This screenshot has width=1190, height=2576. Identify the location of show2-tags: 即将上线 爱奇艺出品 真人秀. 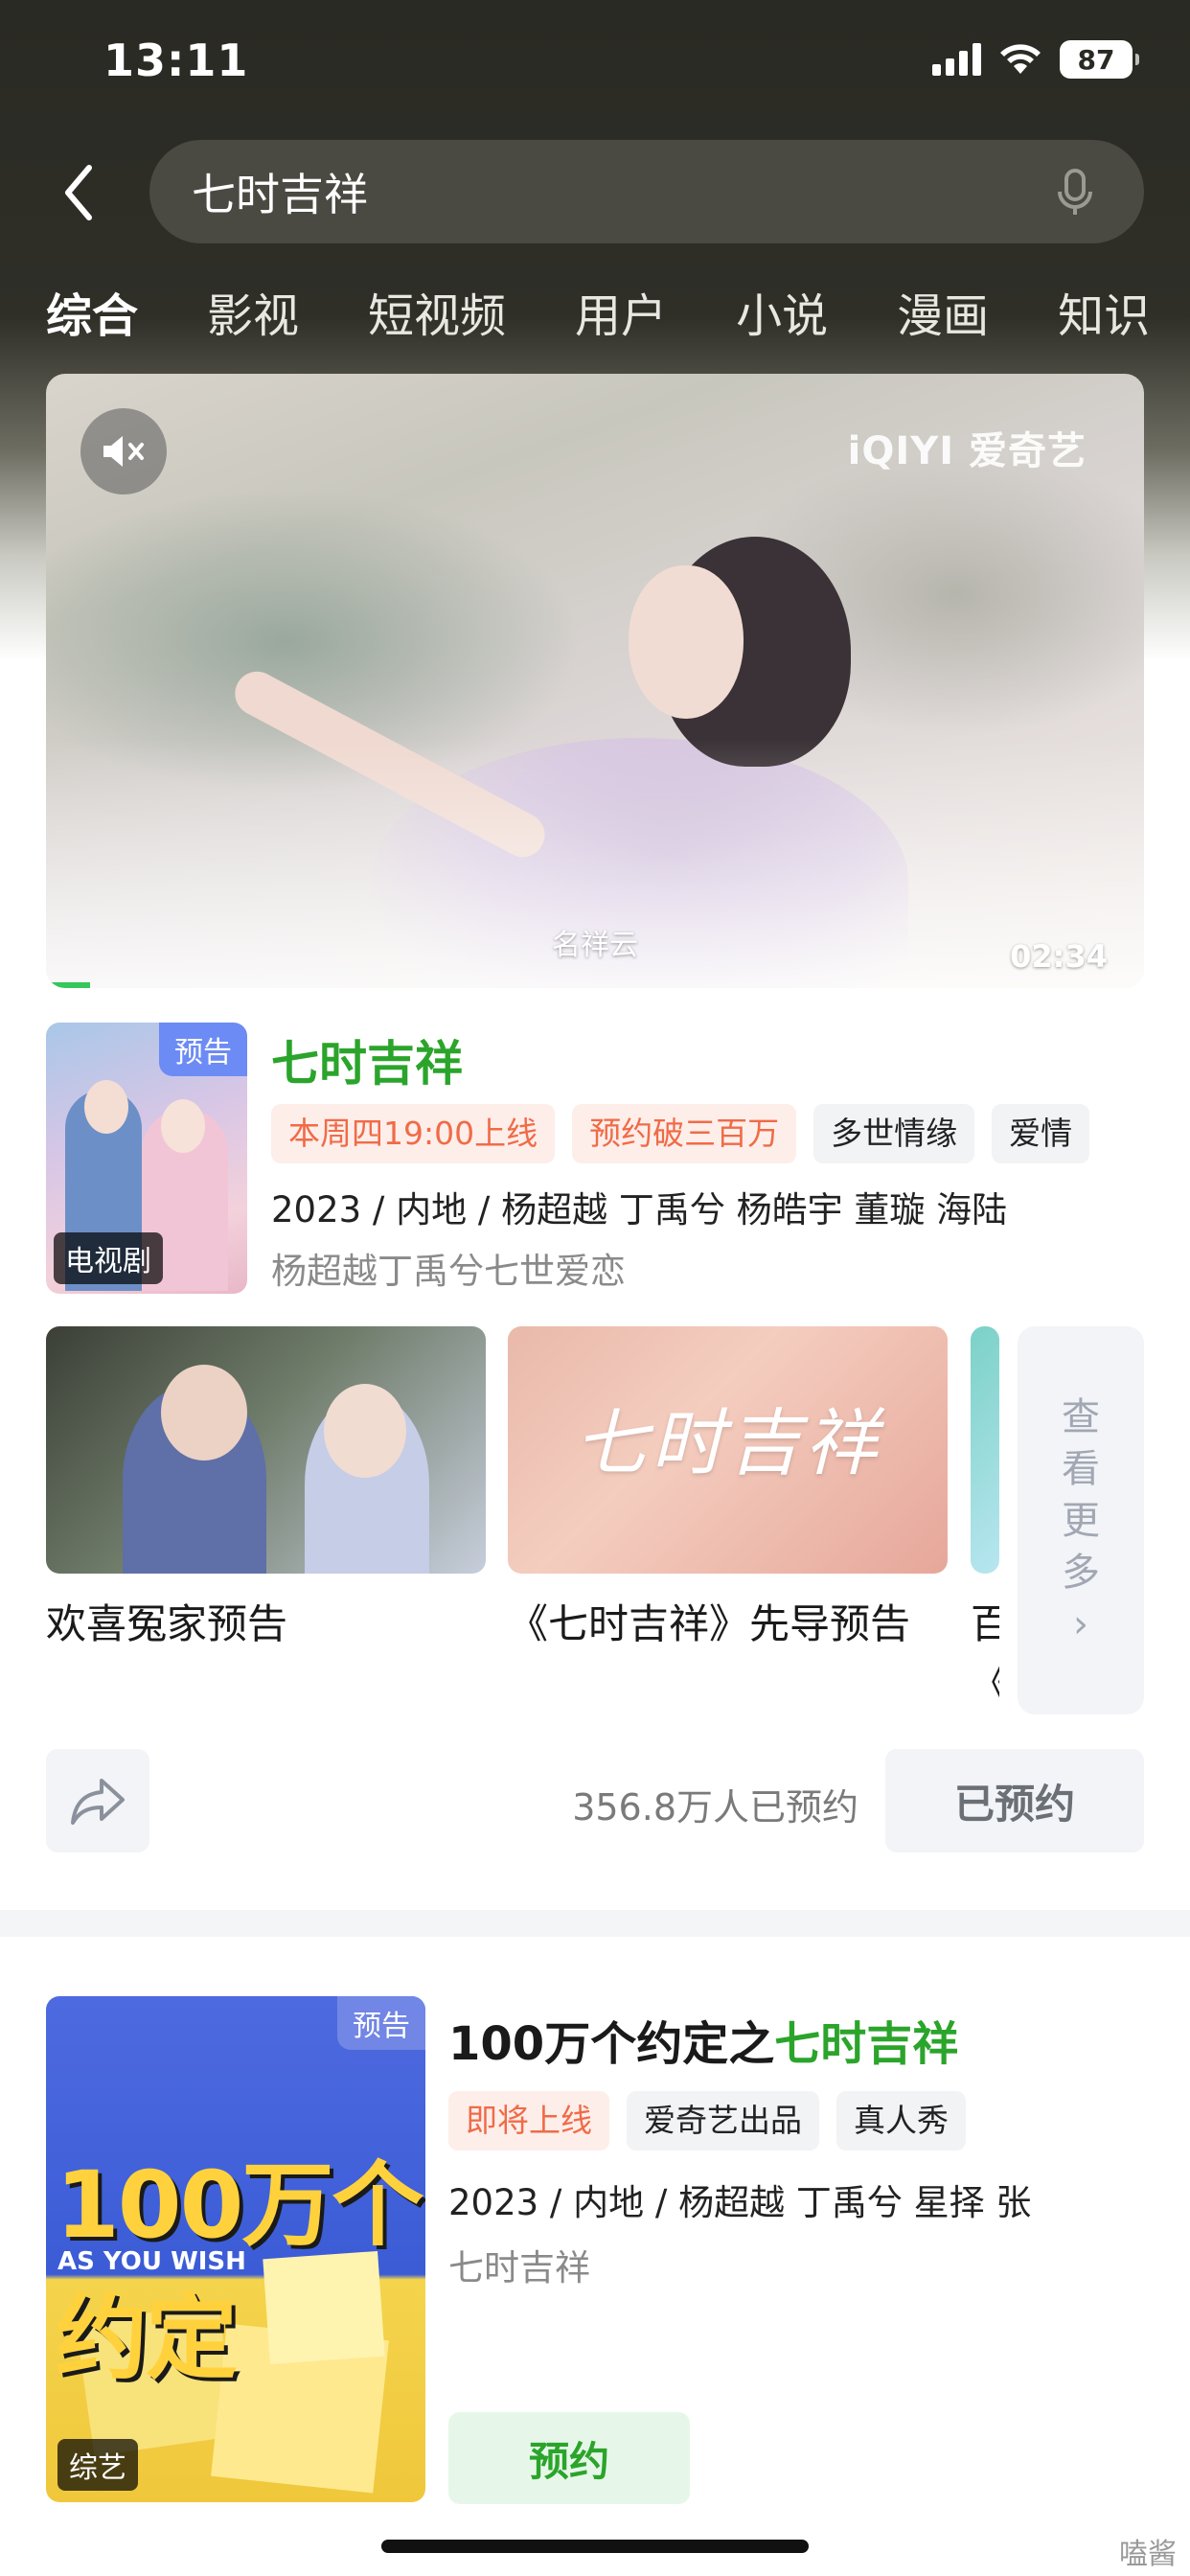
(707, 2120).